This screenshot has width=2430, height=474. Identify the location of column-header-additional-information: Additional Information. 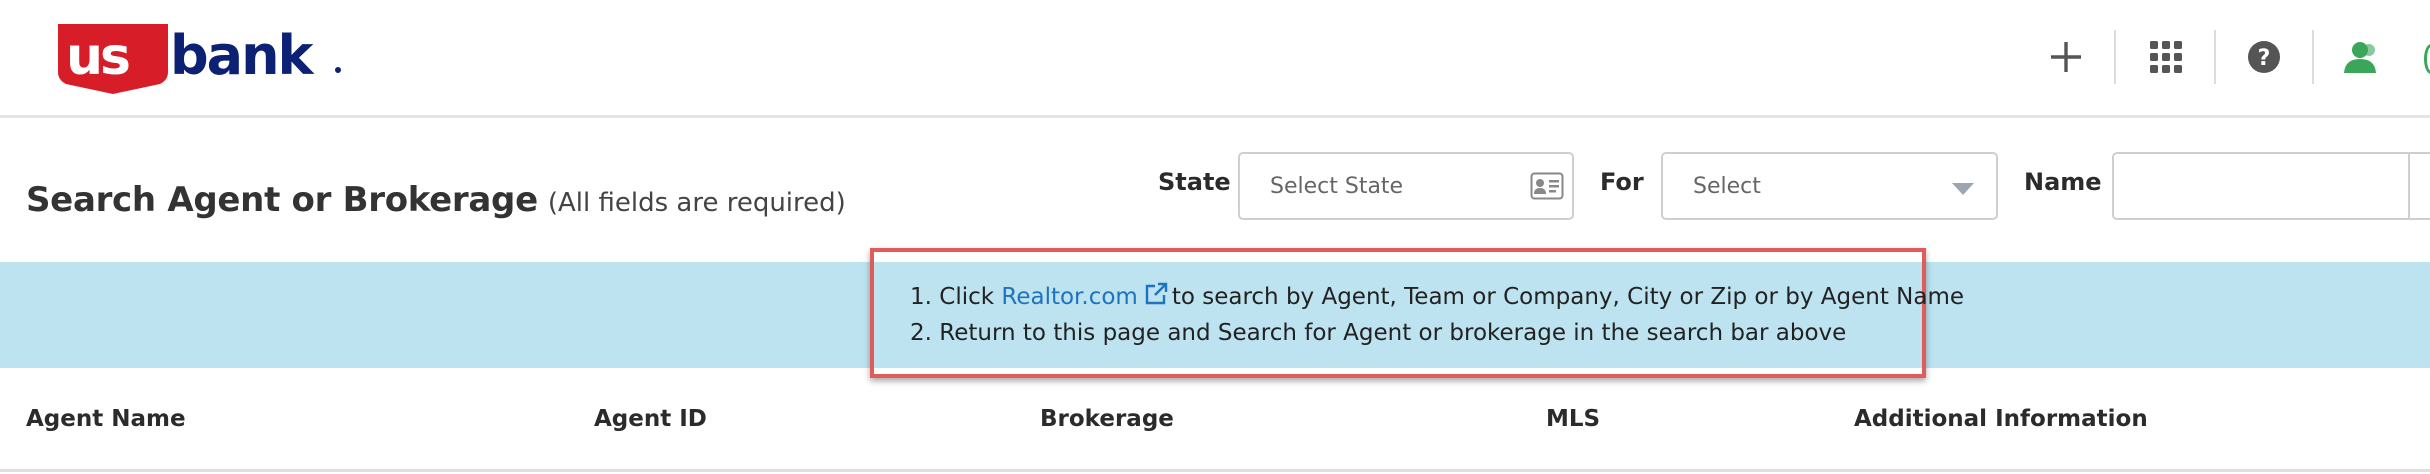
(2001, 419).